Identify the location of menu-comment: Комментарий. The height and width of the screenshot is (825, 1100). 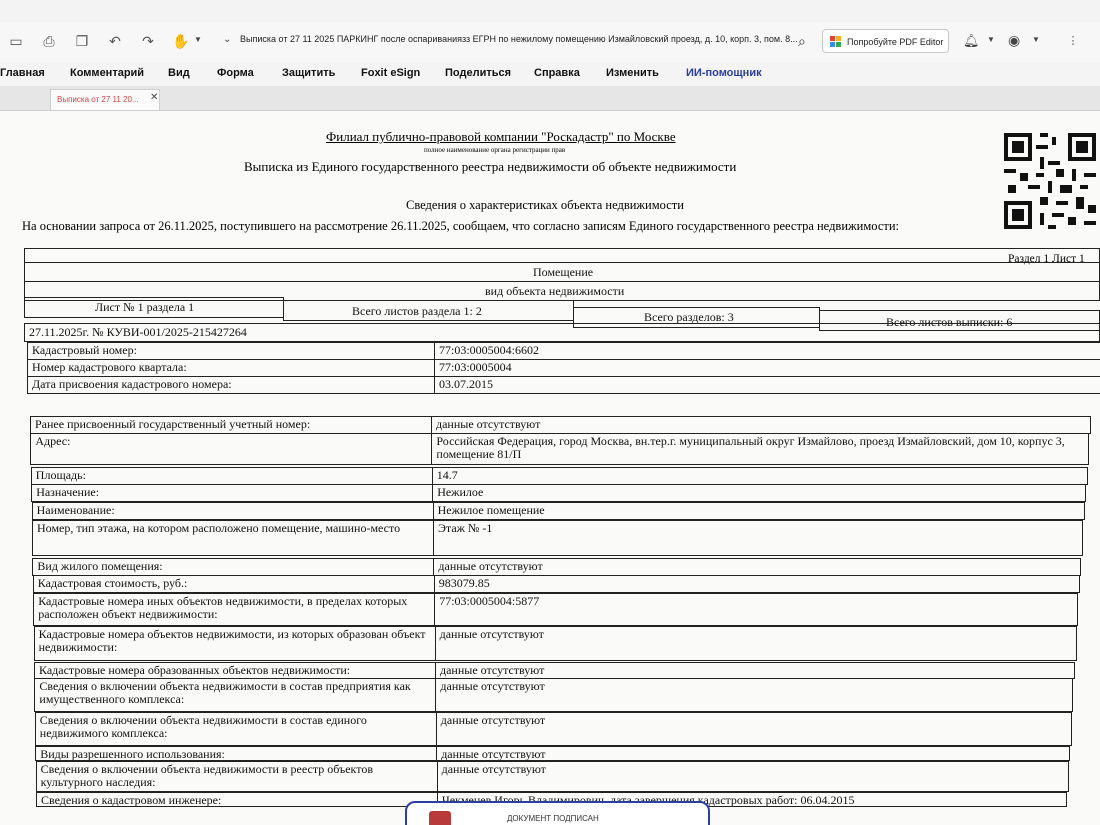
(107, 73).